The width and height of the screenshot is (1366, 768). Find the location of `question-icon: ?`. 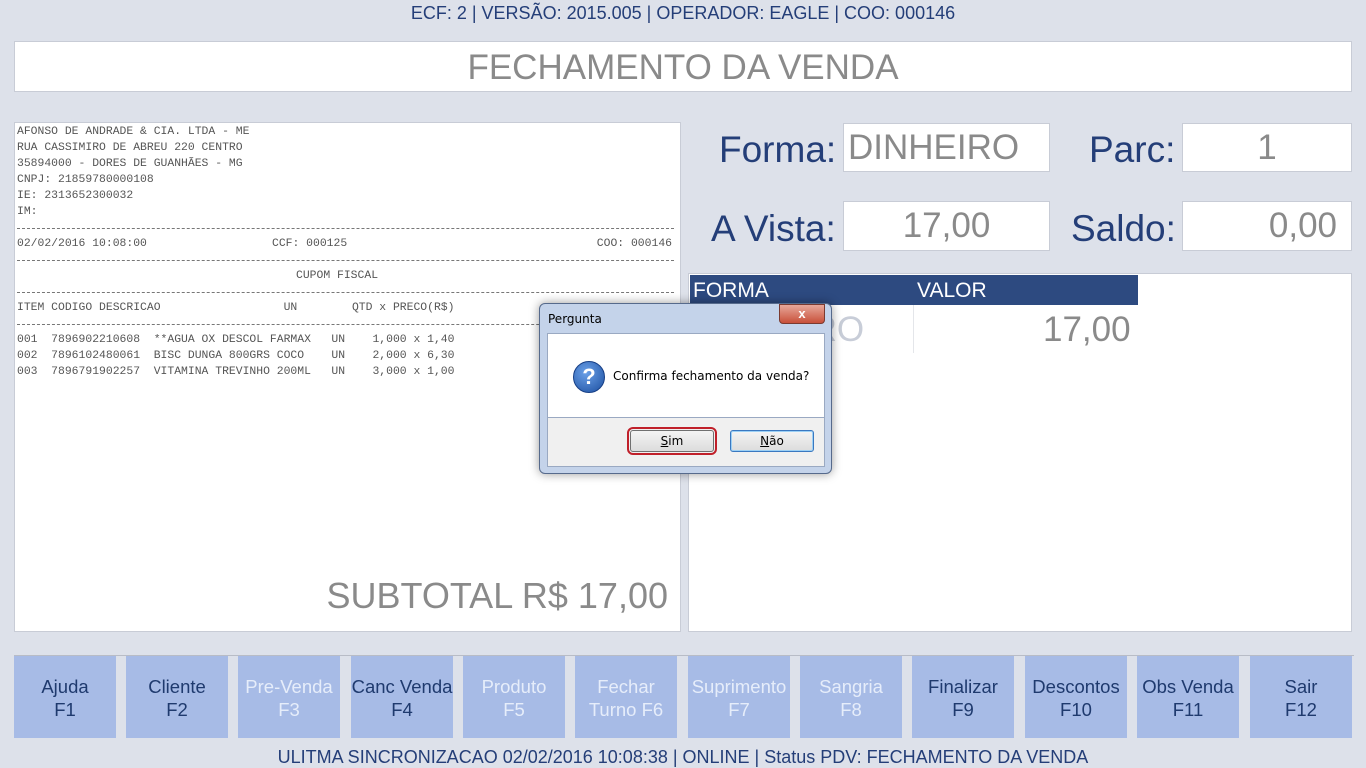

question-icon: ? is located at coordinates (589, 377).